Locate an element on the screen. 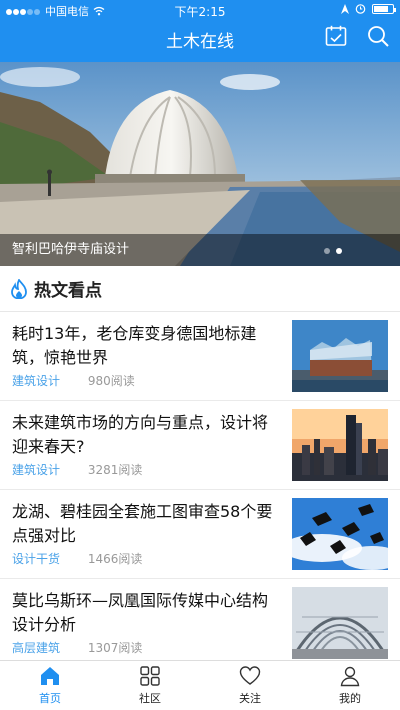  article-reads: 1466阅读 is located at coordinates (115, 559).